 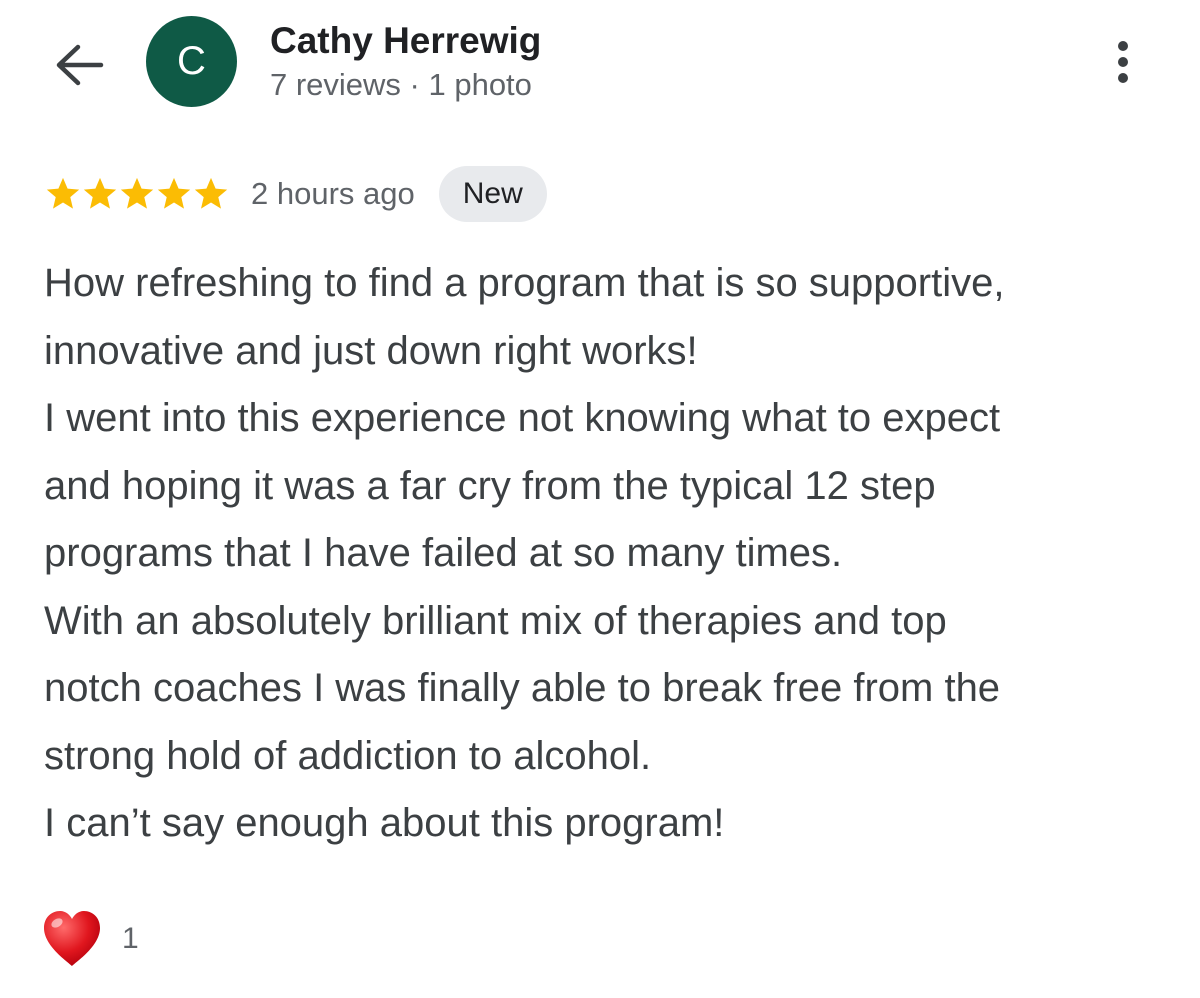 What do you see at coordinates (401, 84) in the screenshot?
I see `reviewer-meta: 7 reviews · 1 photo` at bounding box center [401, 84].